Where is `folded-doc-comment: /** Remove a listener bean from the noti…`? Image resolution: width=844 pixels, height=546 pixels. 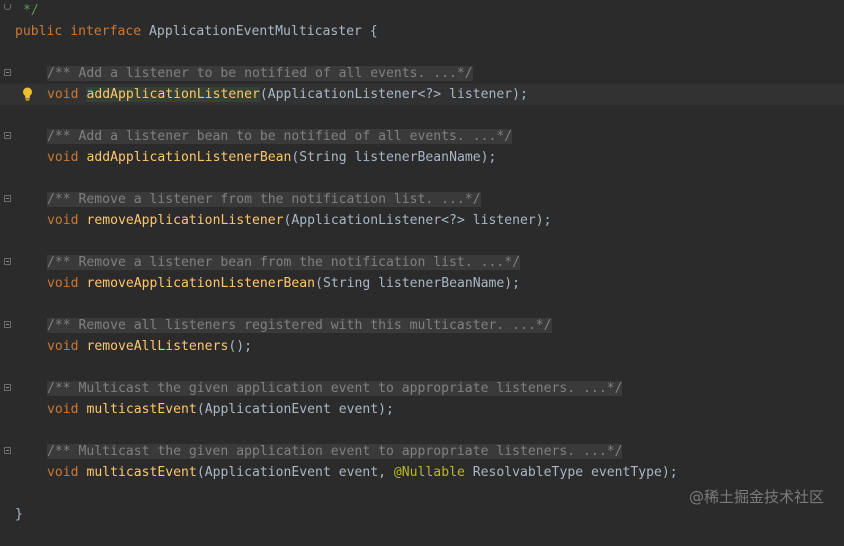 folded-doc-comment: /** Remove a listener bean from the noti… is located at coordinates (283, 262).